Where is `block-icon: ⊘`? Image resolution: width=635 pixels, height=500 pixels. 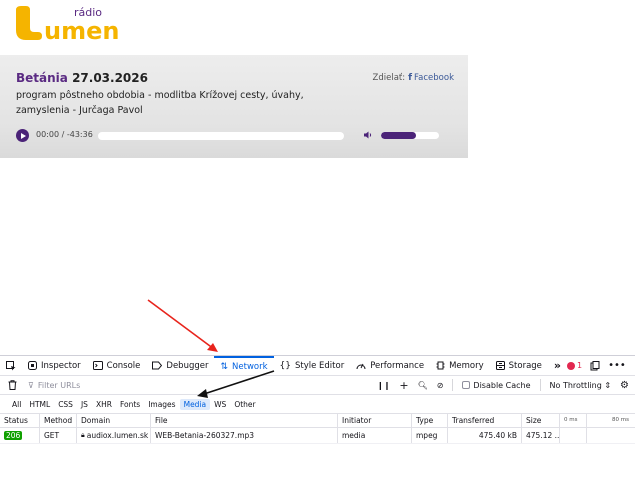 block-icon: ⊘ is located at coordinates (440, 385).